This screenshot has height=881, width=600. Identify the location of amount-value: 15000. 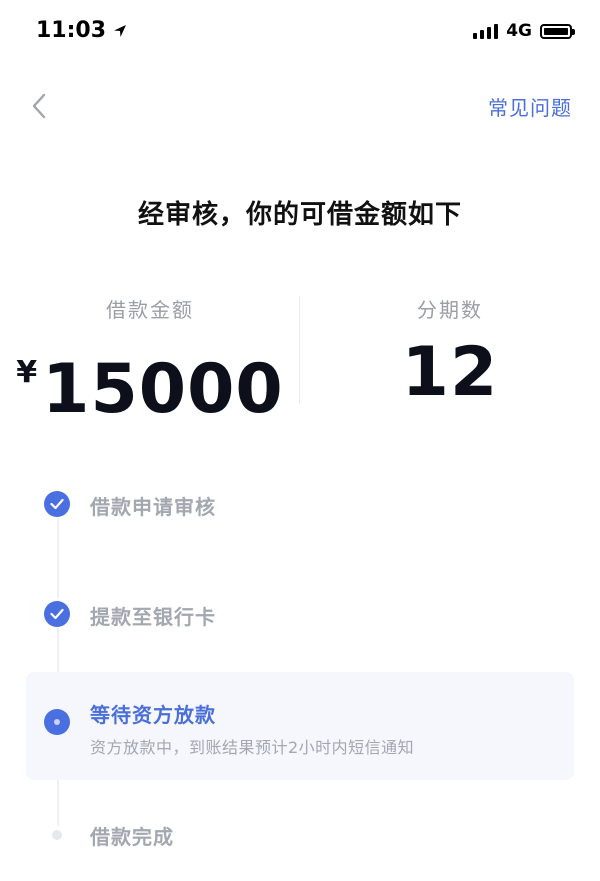
(163, 389).